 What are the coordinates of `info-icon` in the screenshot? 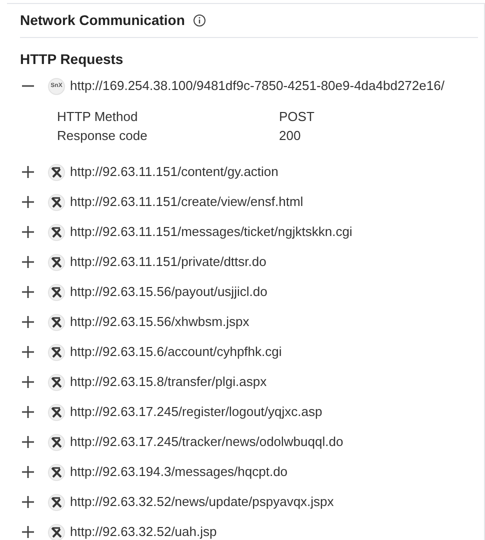 It's located at (199, 20).